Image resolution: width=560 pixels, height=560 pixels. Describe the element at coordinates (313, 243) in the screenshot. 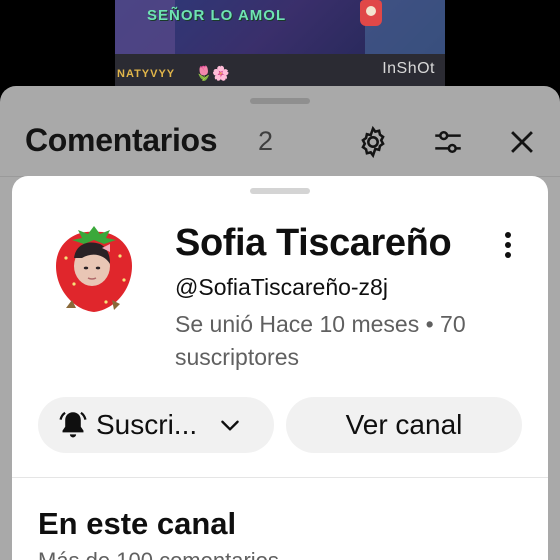

I see `channel-name: Sofia Tiscareño` at that location.